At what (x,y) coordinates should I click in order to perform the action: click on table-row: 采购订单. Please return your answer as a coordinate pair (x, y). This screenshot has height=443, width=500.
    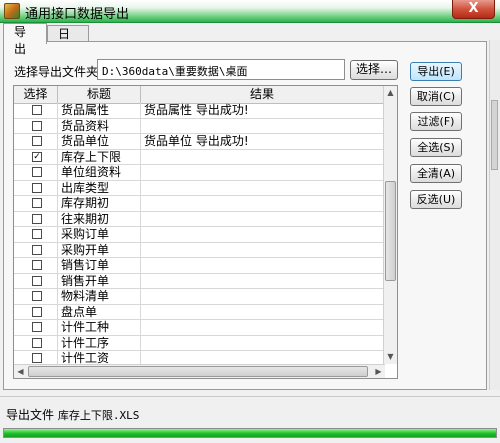
    Looking at the image, I should click on (199, 235).